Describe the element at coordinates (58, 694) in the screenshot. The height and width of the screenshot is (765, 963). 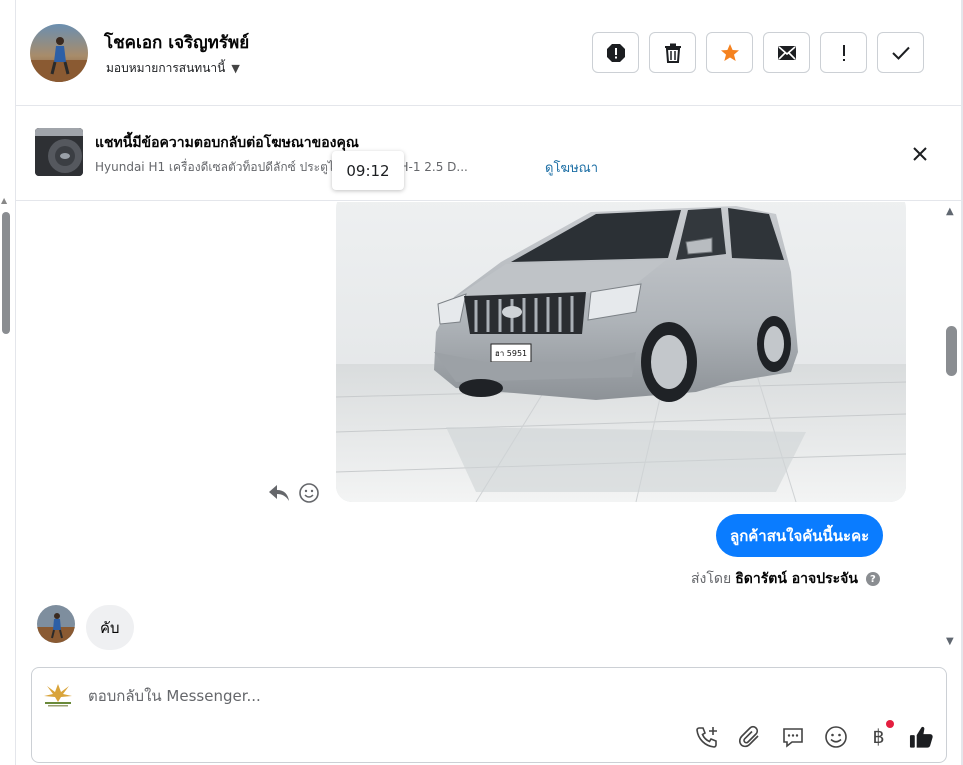
I see `page-logo-icon` at that location.